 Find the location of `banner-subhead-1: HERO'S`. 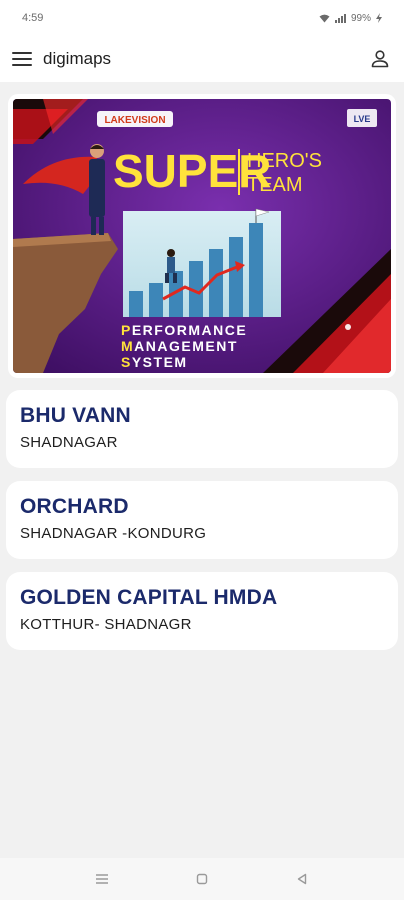

banner-subhead-1: HERO'S is located at coordinates (284, 161).